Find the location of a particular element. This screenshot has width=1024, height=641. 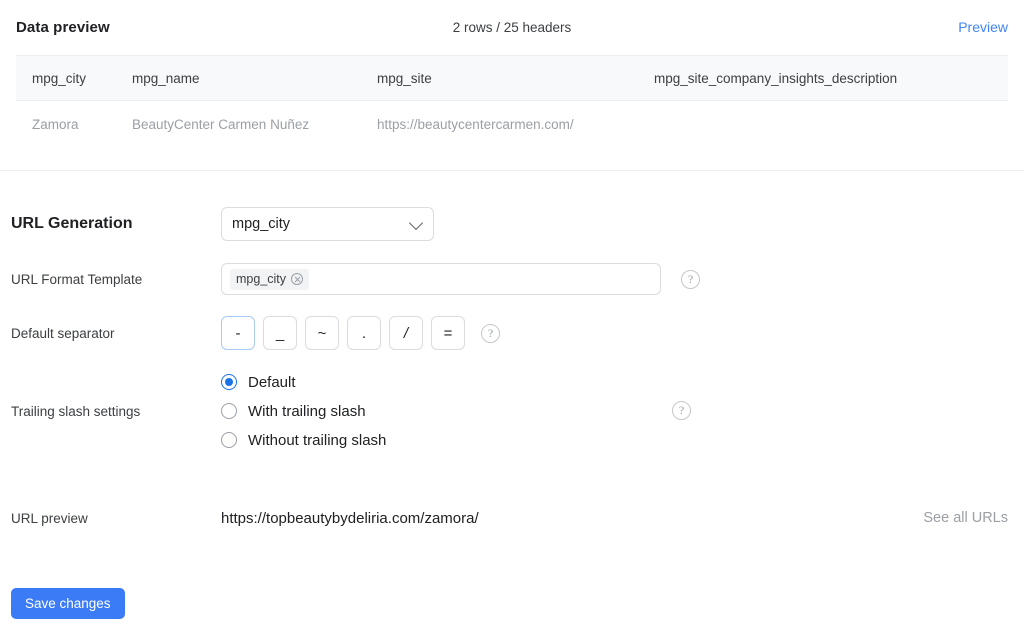

url-generation-select-value: mpg_city is located at coordinates (261, 224).